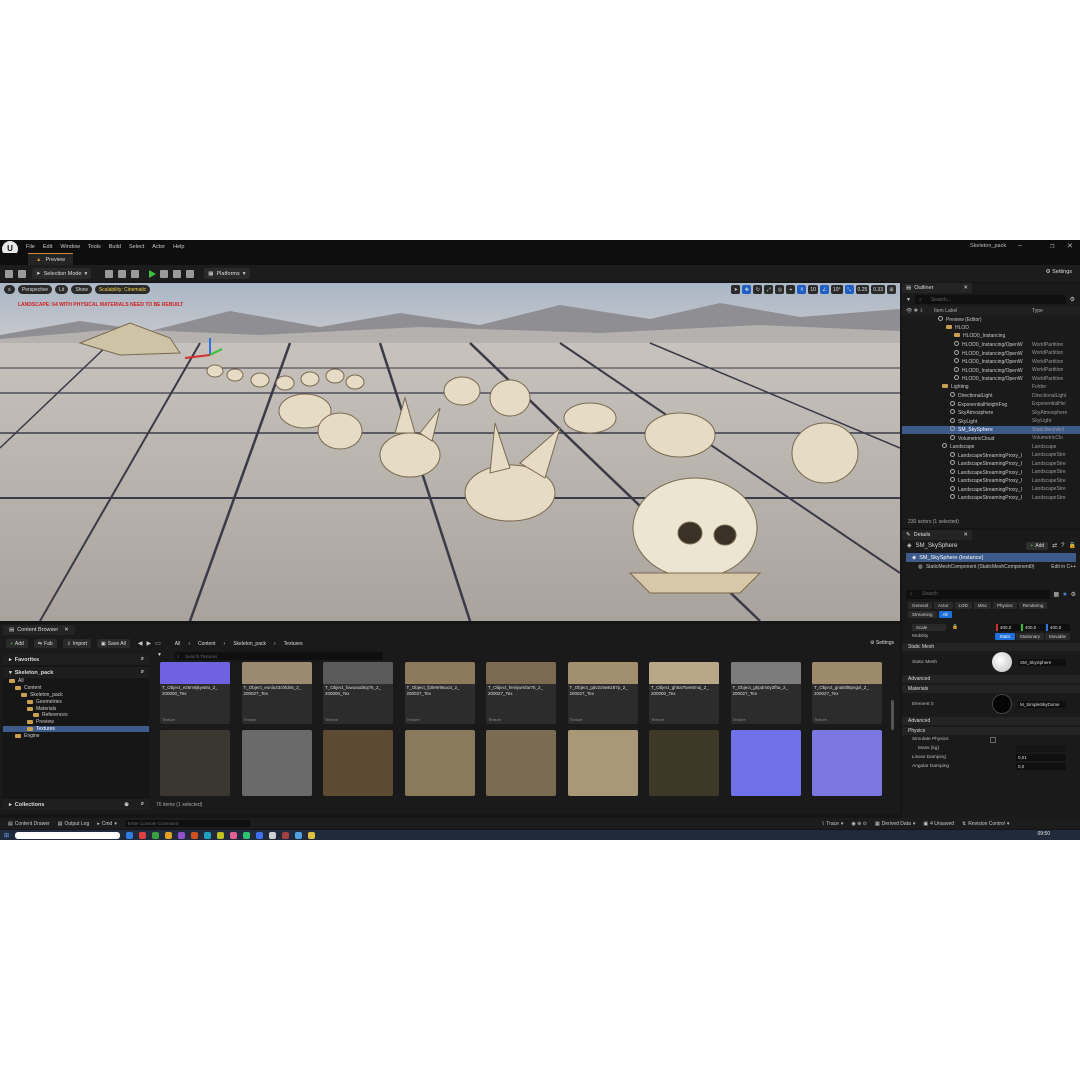 The width and height of the screenshot is (1080, 1080). What do you see at coordinates (6, 835) in the screenshot?
I see `start-icon: ⊞` at bounding box center [6, 835].